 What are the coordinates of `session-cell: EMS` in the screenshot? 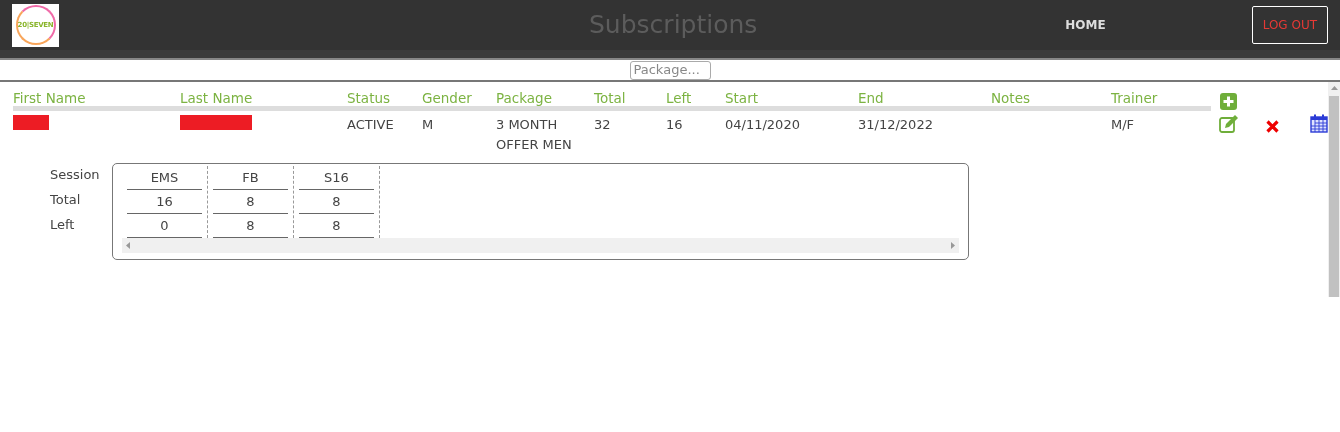 It's located at (164, 178).